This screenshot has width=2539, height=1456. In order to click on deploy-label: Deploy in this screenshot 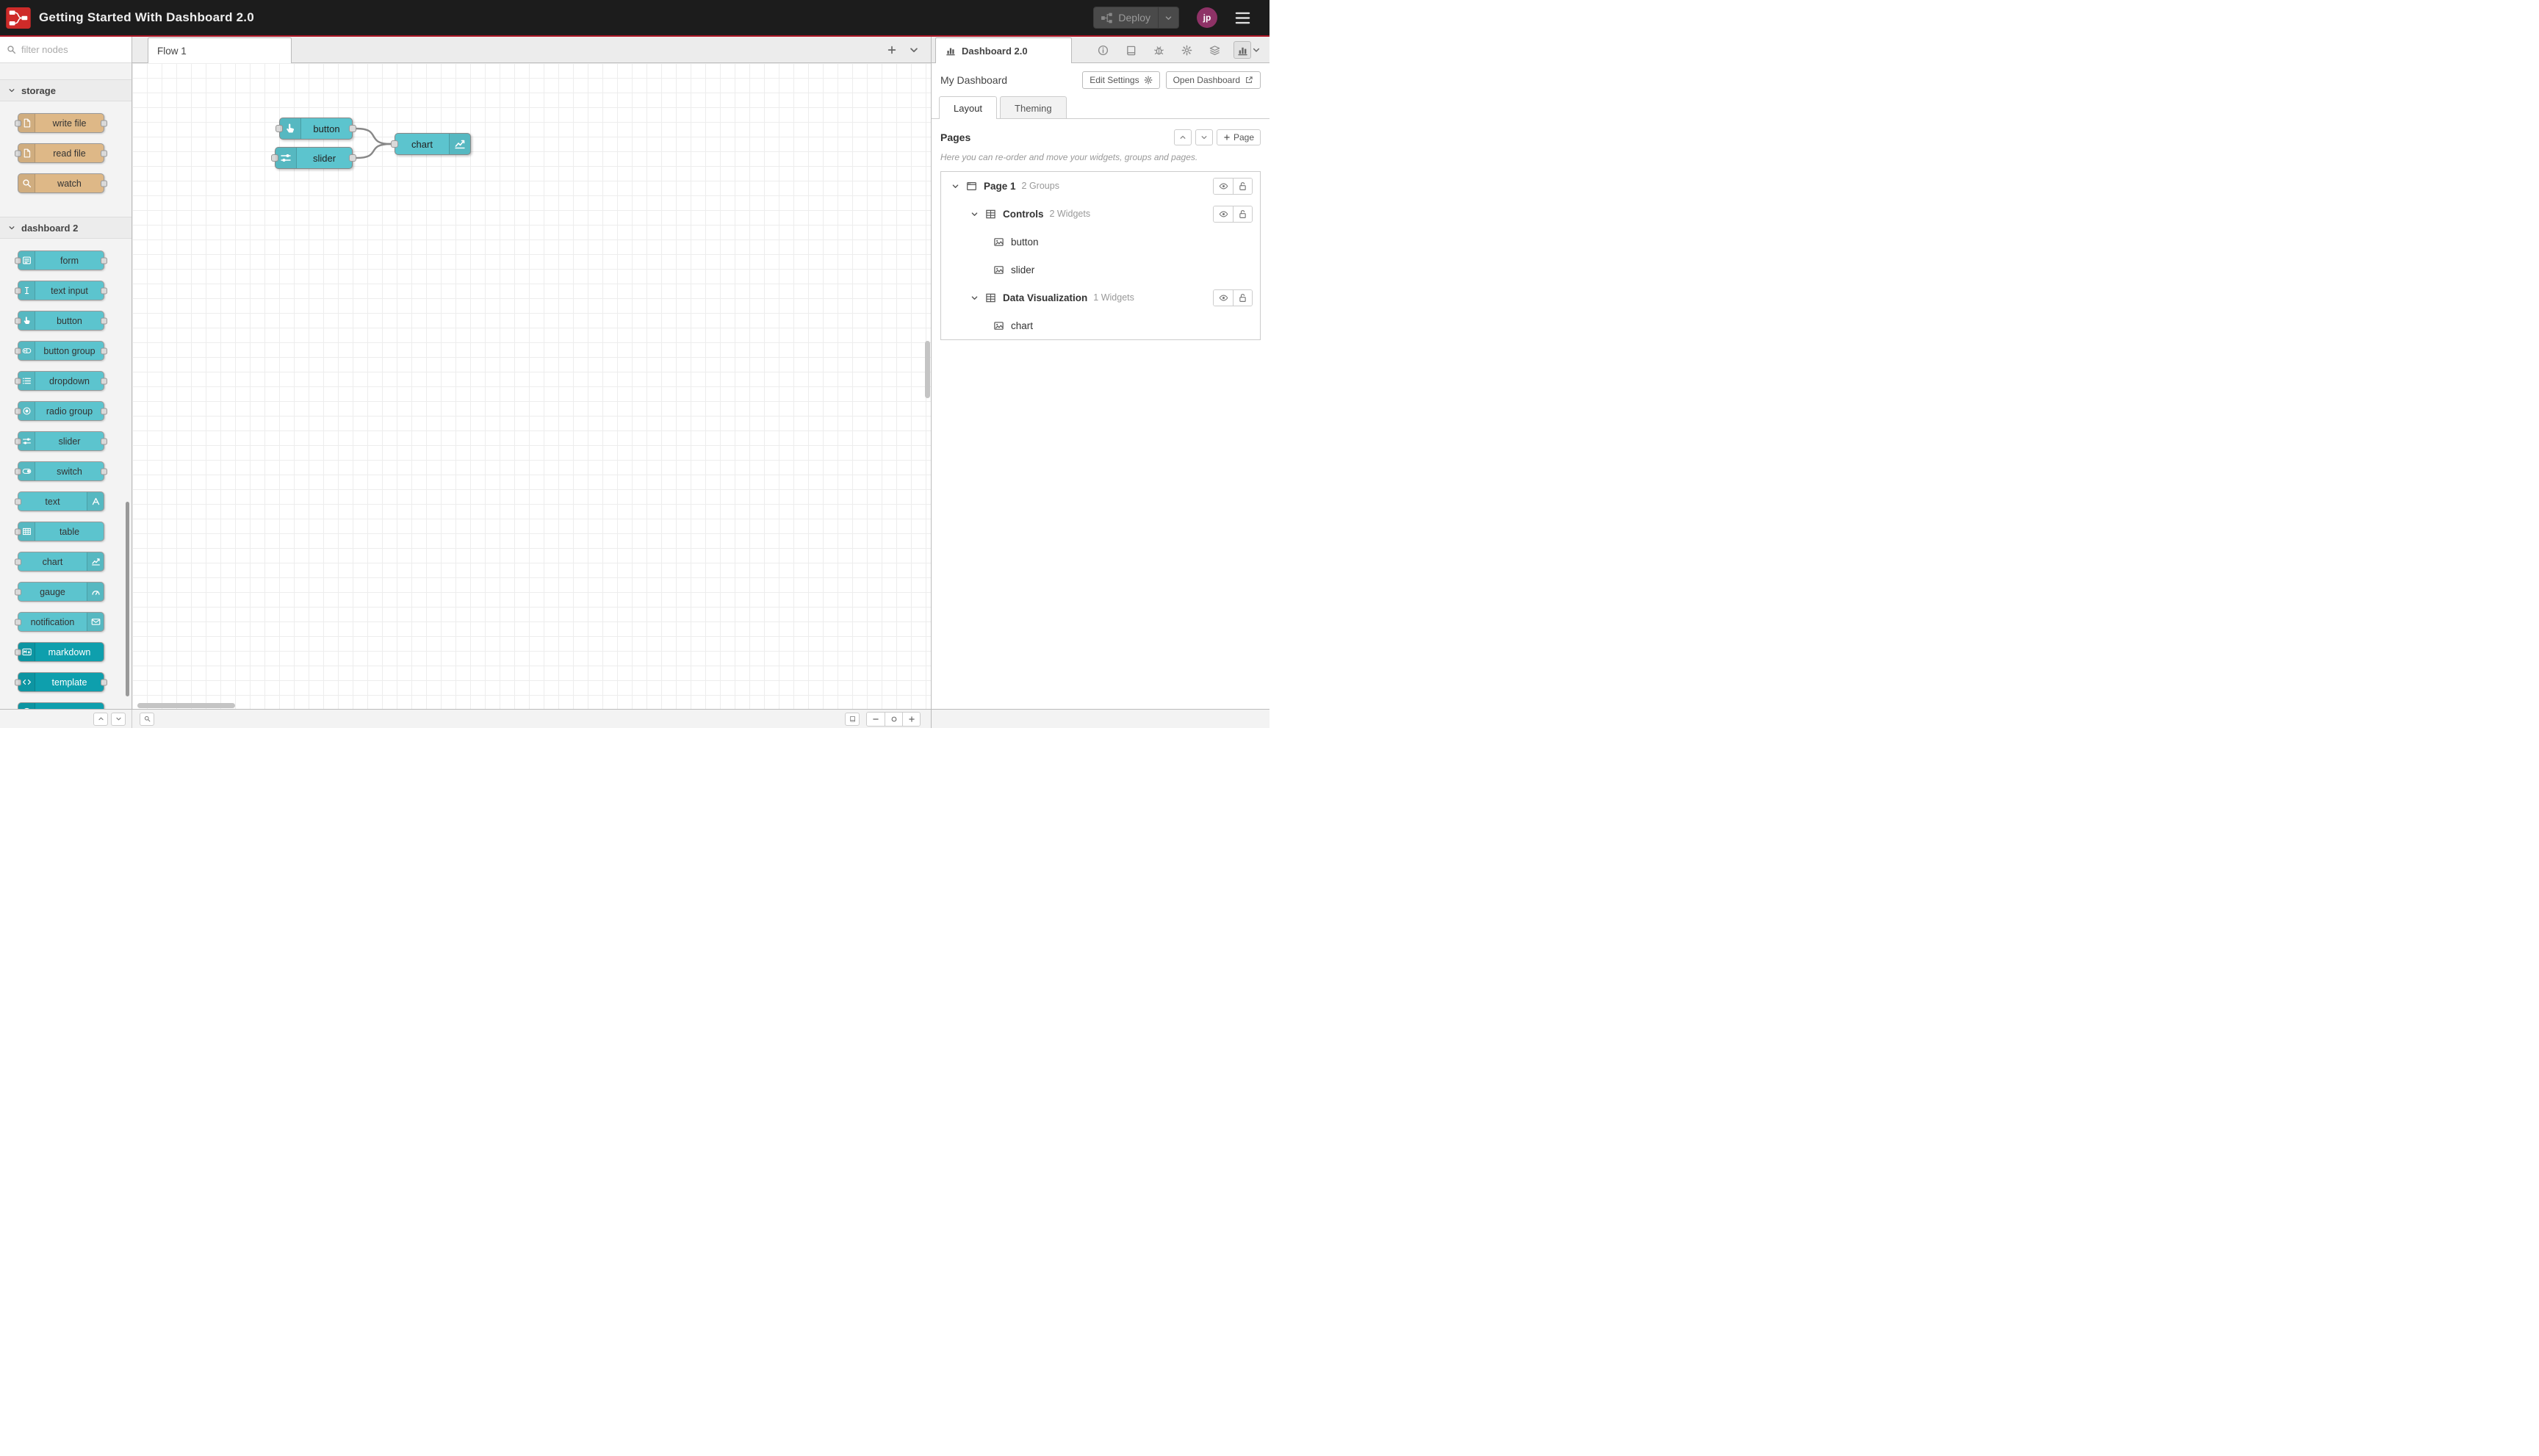, I will do `click(1134, 18)`.